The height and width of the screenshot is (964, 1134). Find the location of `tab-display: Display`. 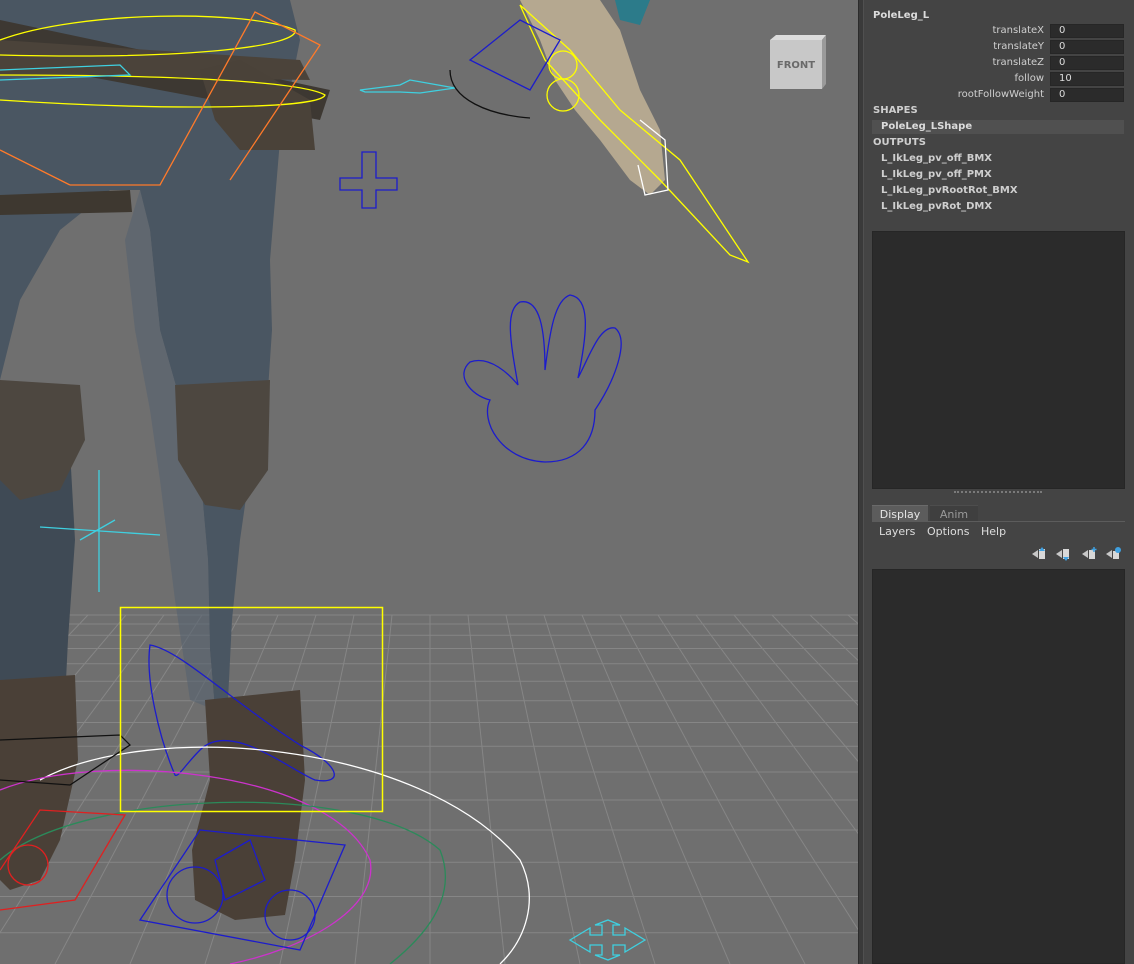

tab-display: Display is located at coordinates (900, 513).